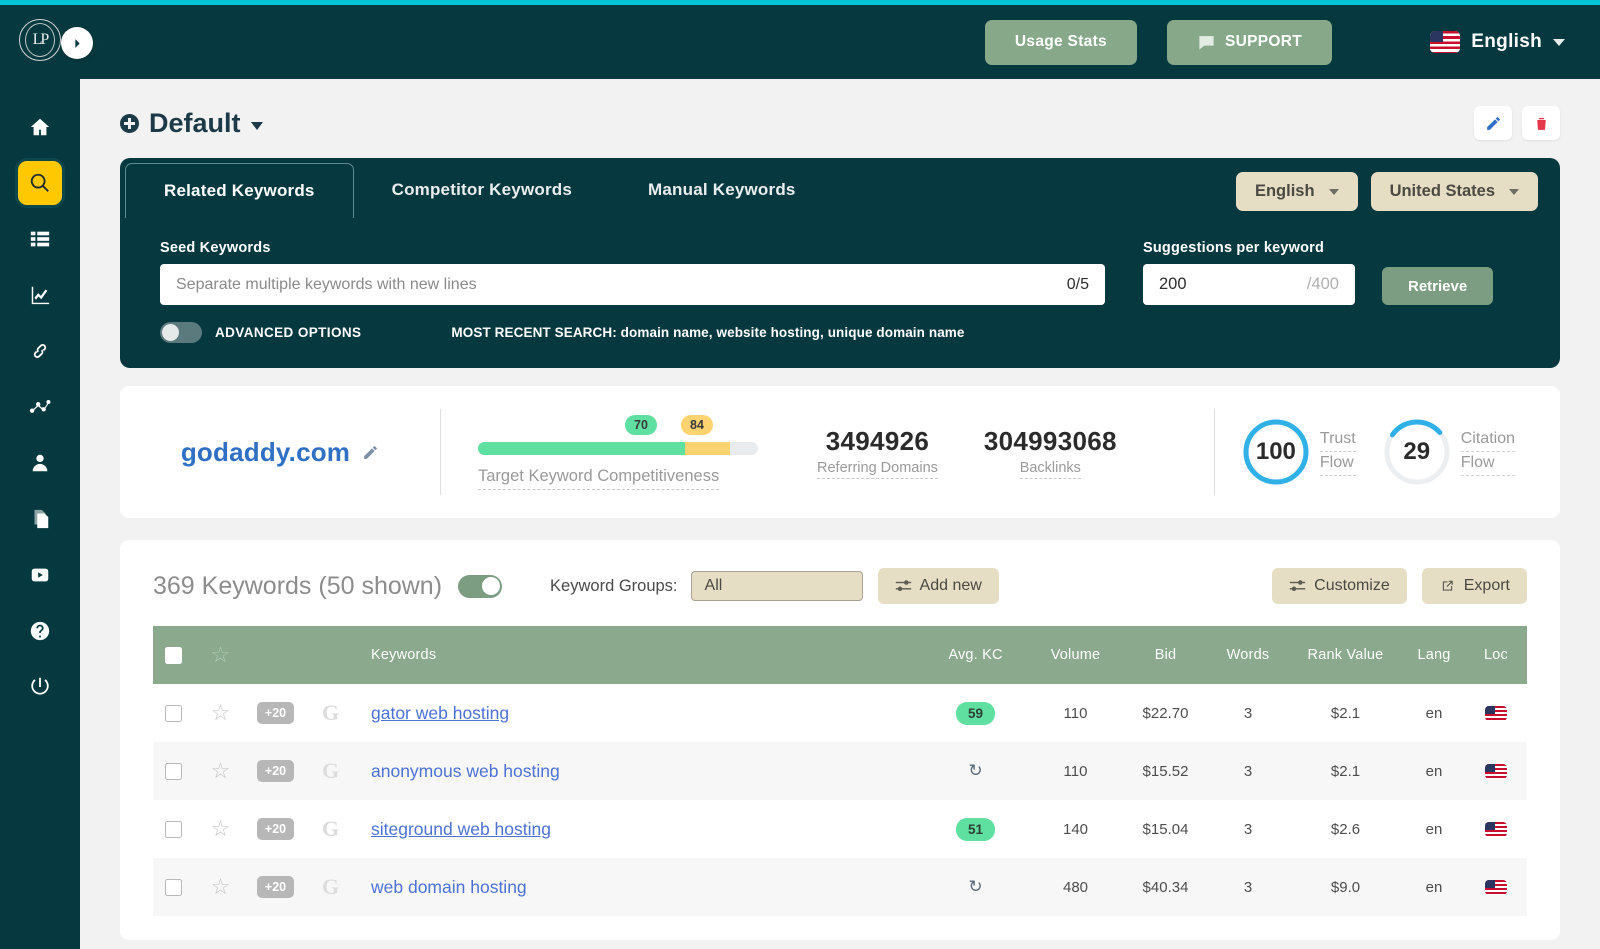 The image size is (1600, 949). Describe the element at coordinates (40, 631) in the screenshot. I see `sidebar-item-help` at that location.